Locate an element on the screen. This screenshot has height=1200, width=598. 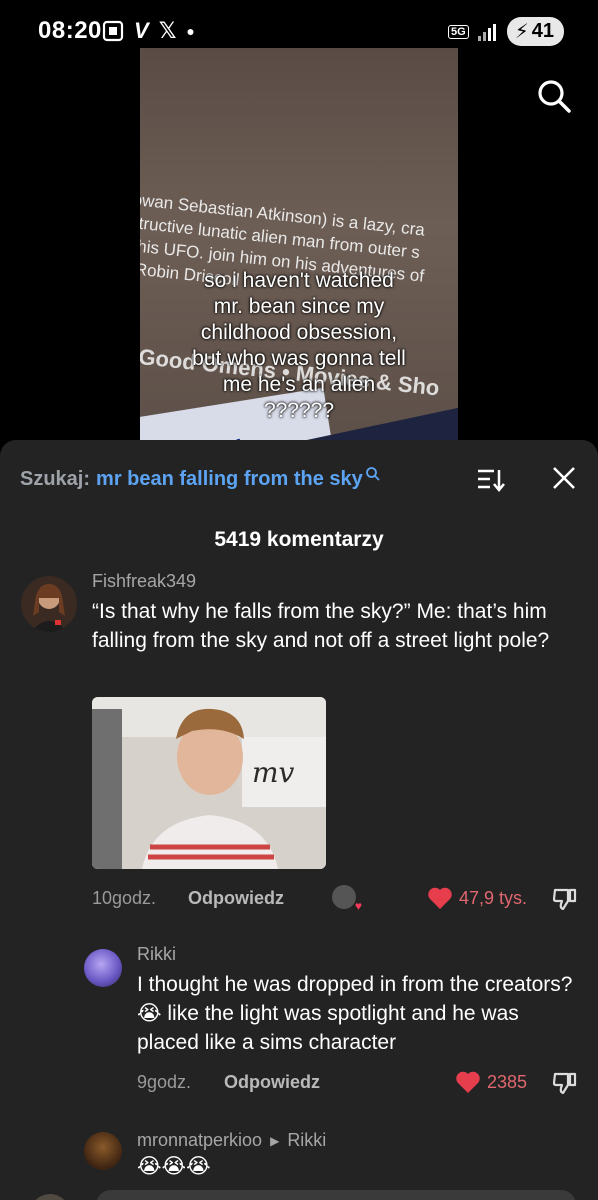
comment-search-bar: Szukaj: mr bean falling from the sky is located at coordinates (200, 479).